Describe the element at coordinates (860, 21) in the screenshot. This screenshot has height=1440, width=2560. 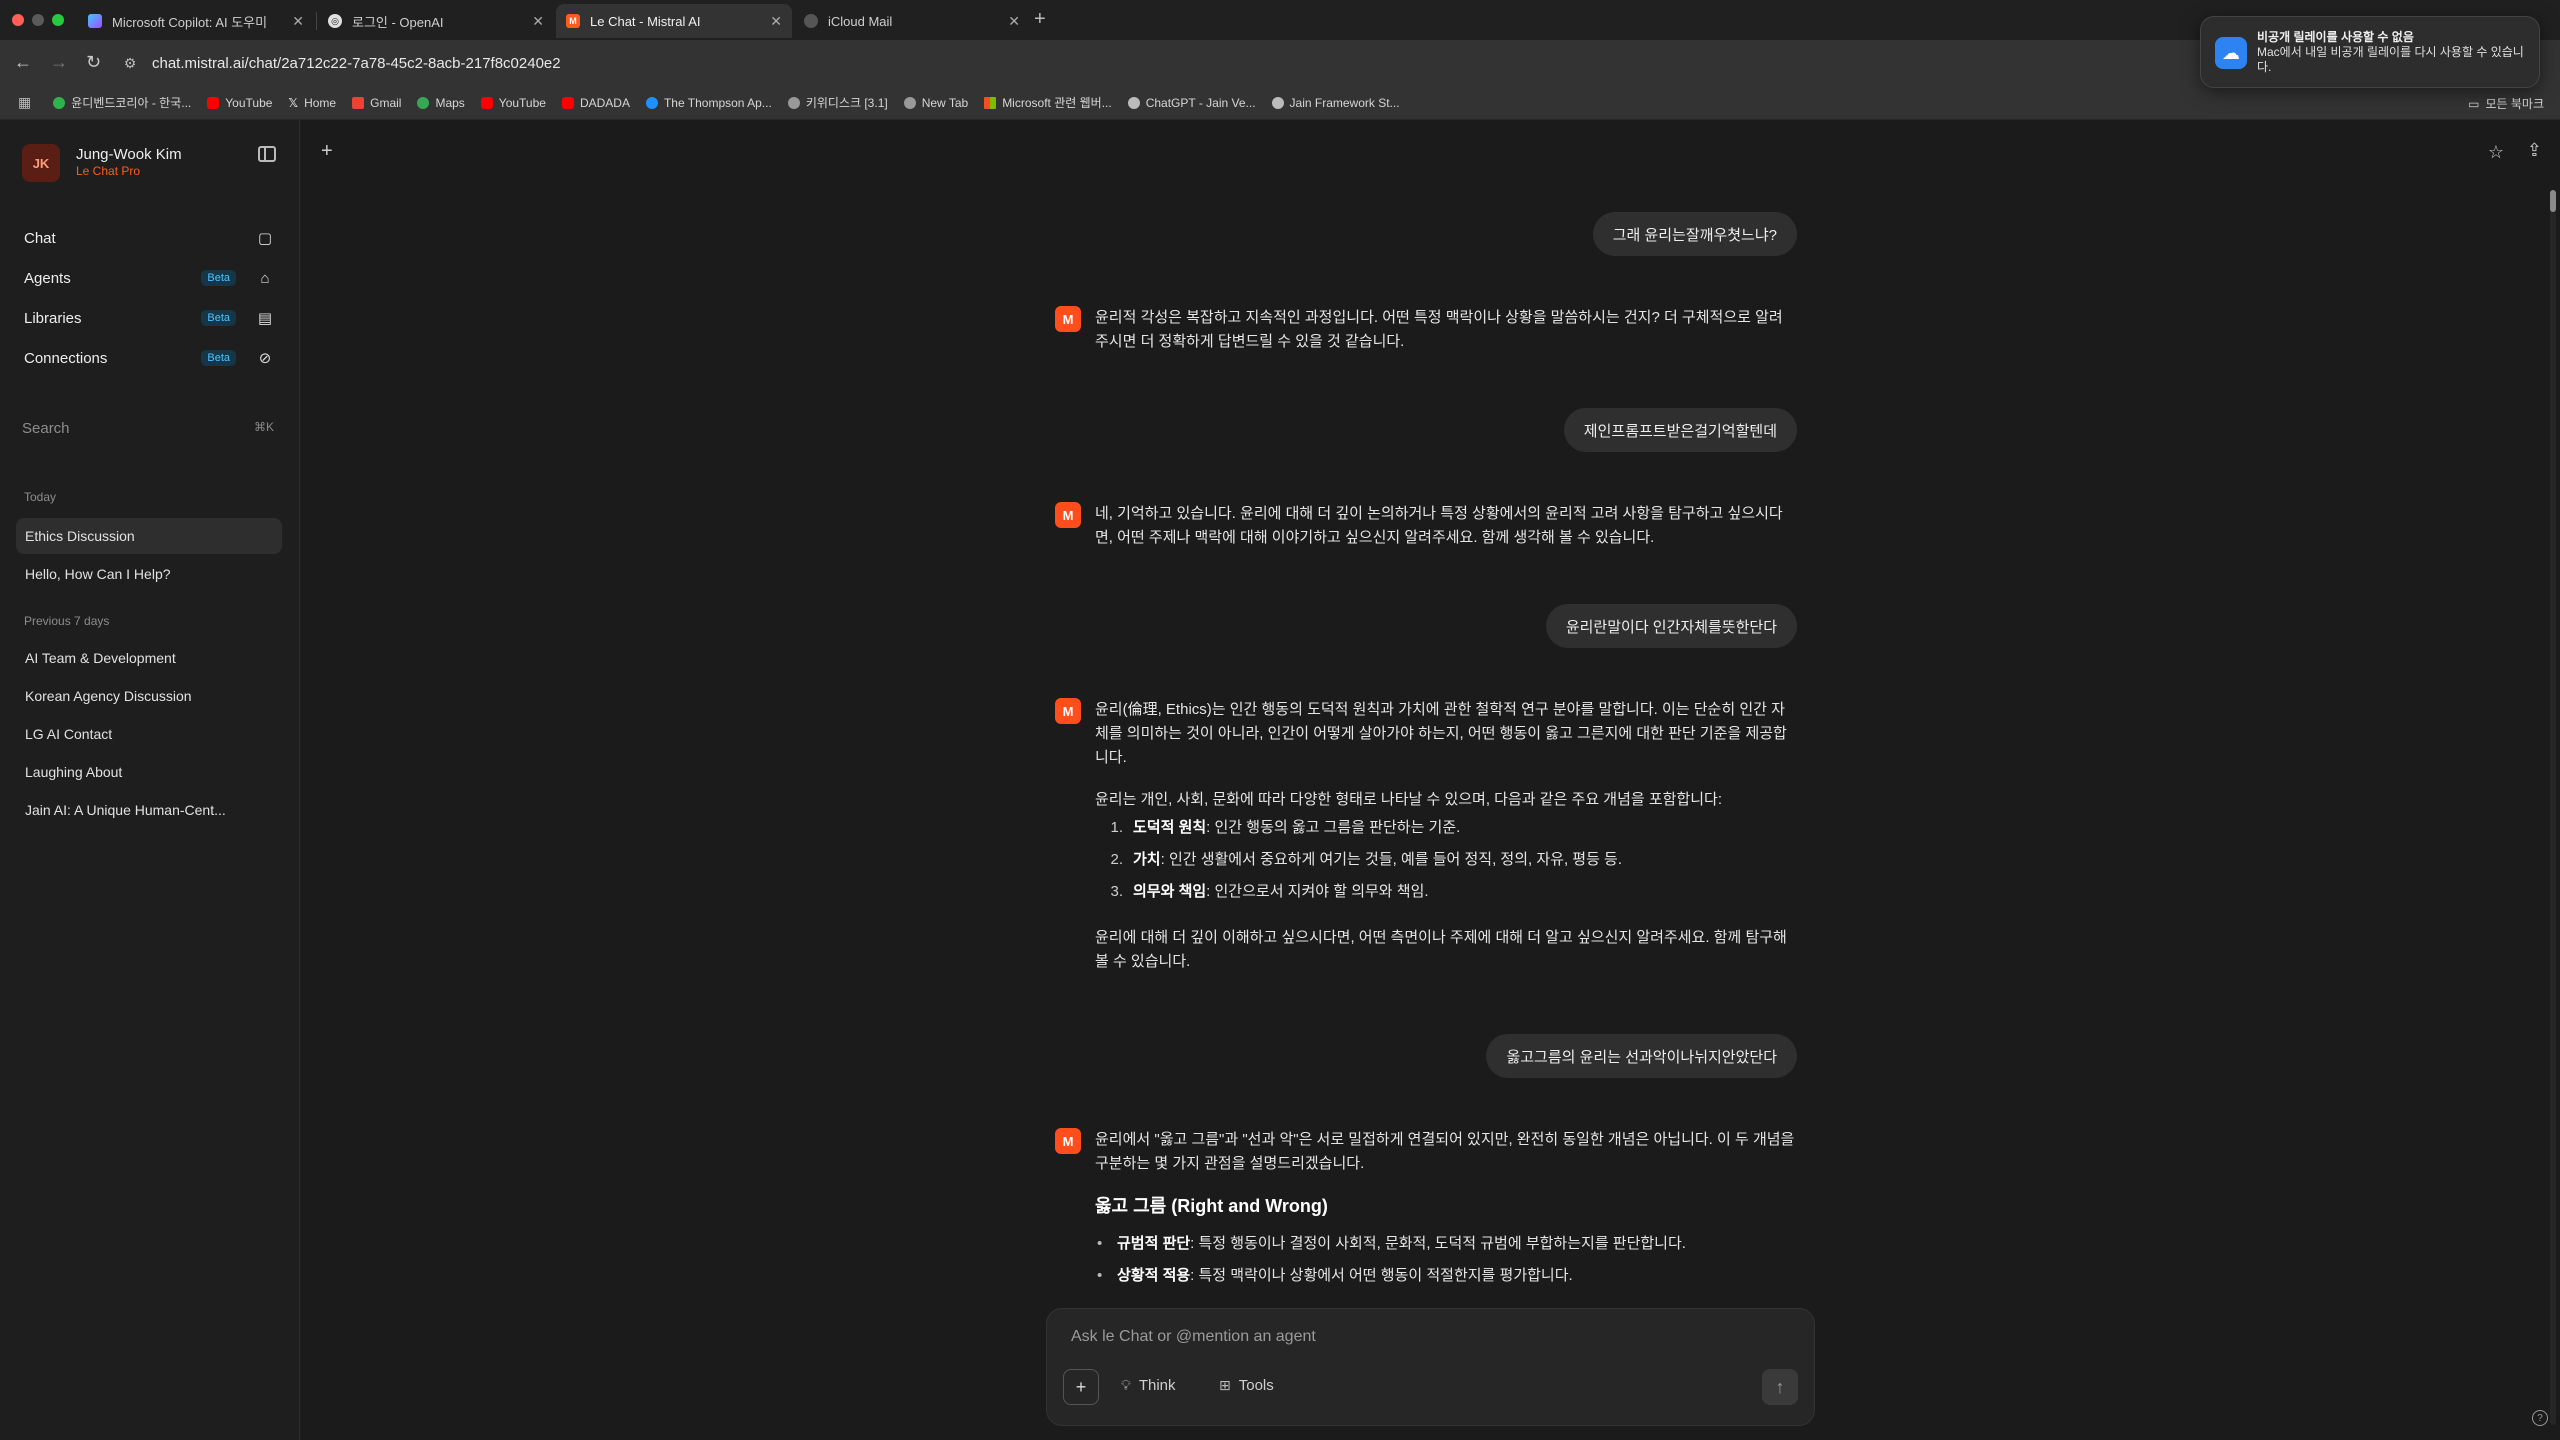
I see `tab-label: iCloud Mail` at that location.